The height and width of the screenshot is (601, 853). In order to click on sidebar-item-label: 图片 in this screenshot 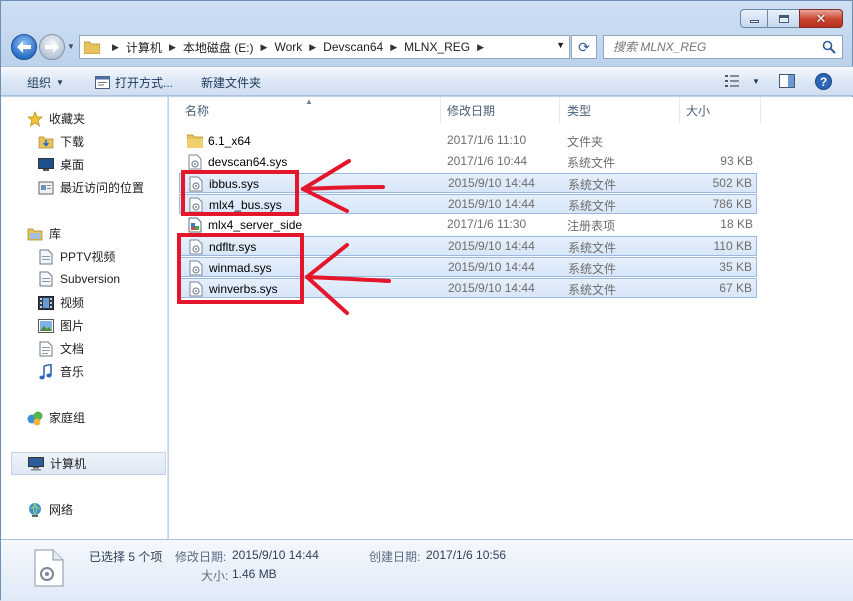, I will do `click(72, 326)`.